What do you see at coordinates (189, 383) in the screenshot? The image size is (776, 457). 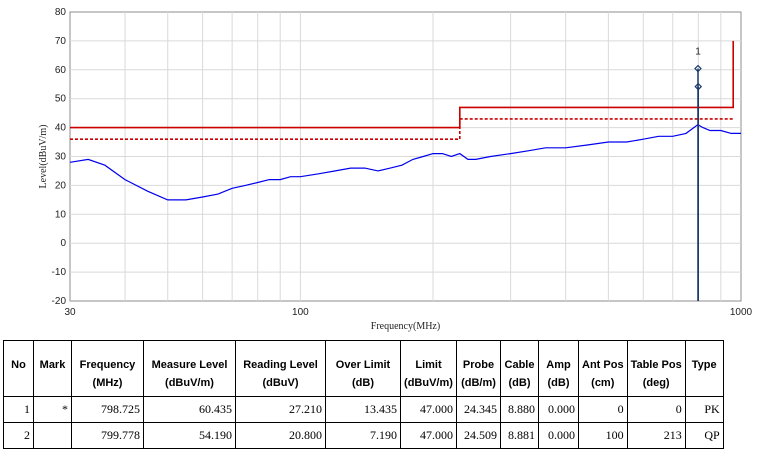 I see `unit-measure-level: (dBuV/m)` at bounding box center [189, 383].